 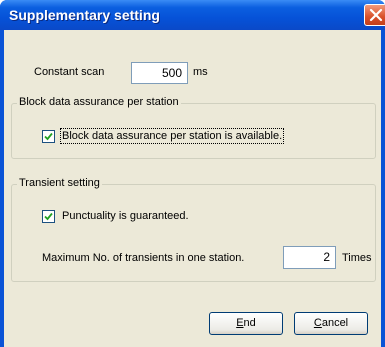 What do you see at coordinates (335, 323) in the screenshot?
I see `cancel-button-label: ancel` at bounding box center [335, 323].